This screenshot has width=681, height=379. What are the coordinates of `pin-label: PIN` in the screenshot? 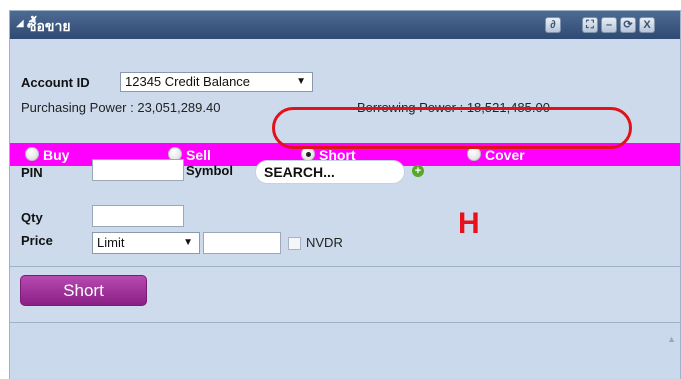 It's located at (32, 172).